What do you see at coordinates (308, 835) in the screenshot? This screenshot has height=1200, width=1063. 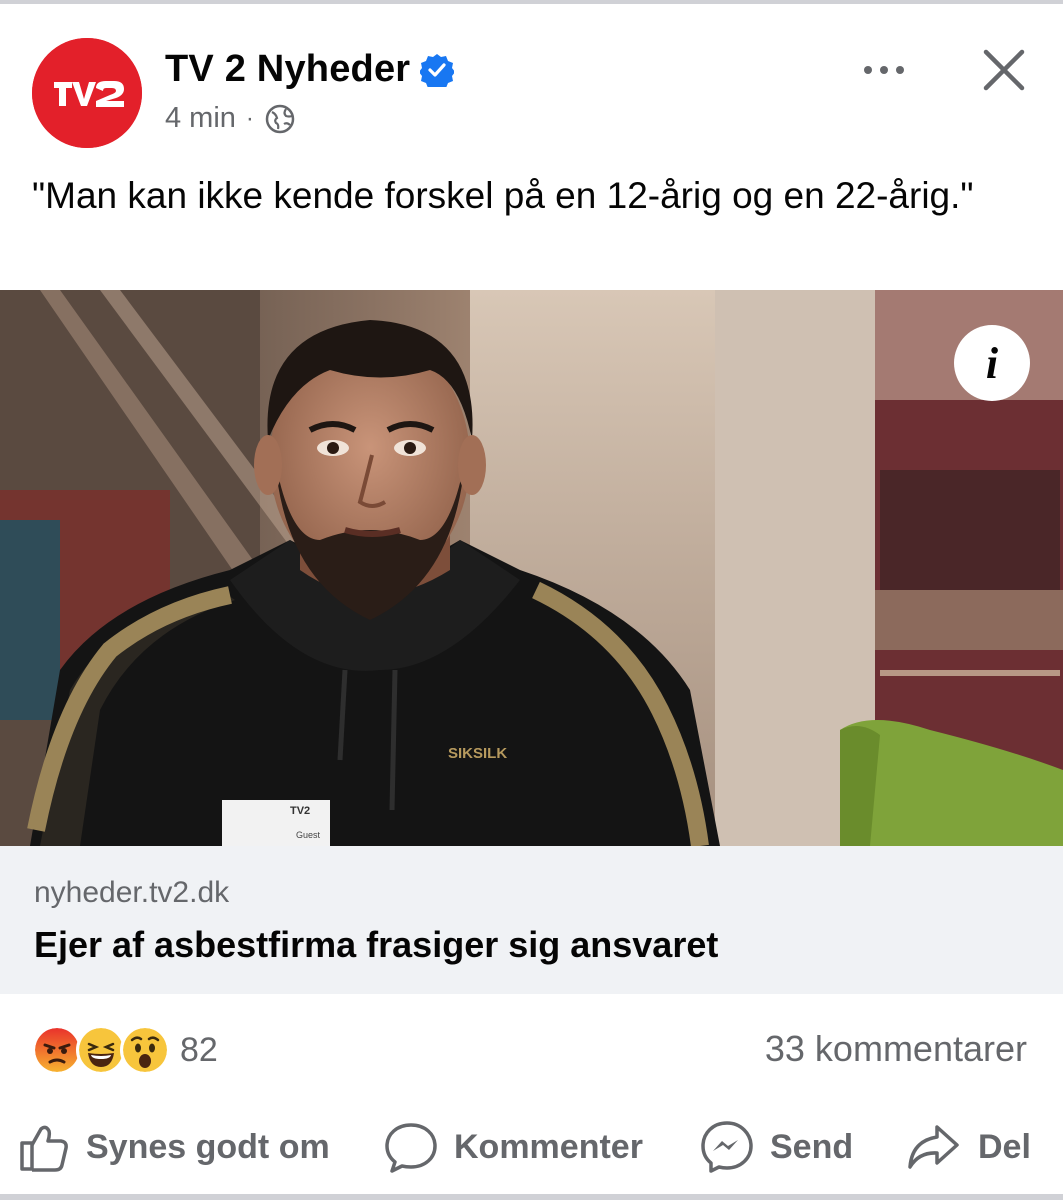 I see `badge-guest-text: Guest` at bounding box center [308, 835].